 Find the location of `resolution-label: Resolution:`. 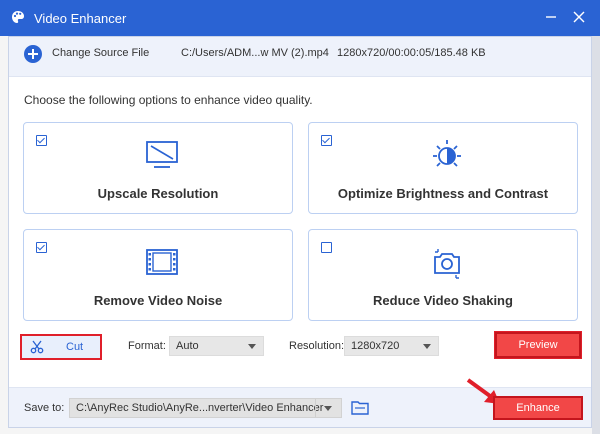

resolution-label: Resolution: is located at coordinates (317, 346).